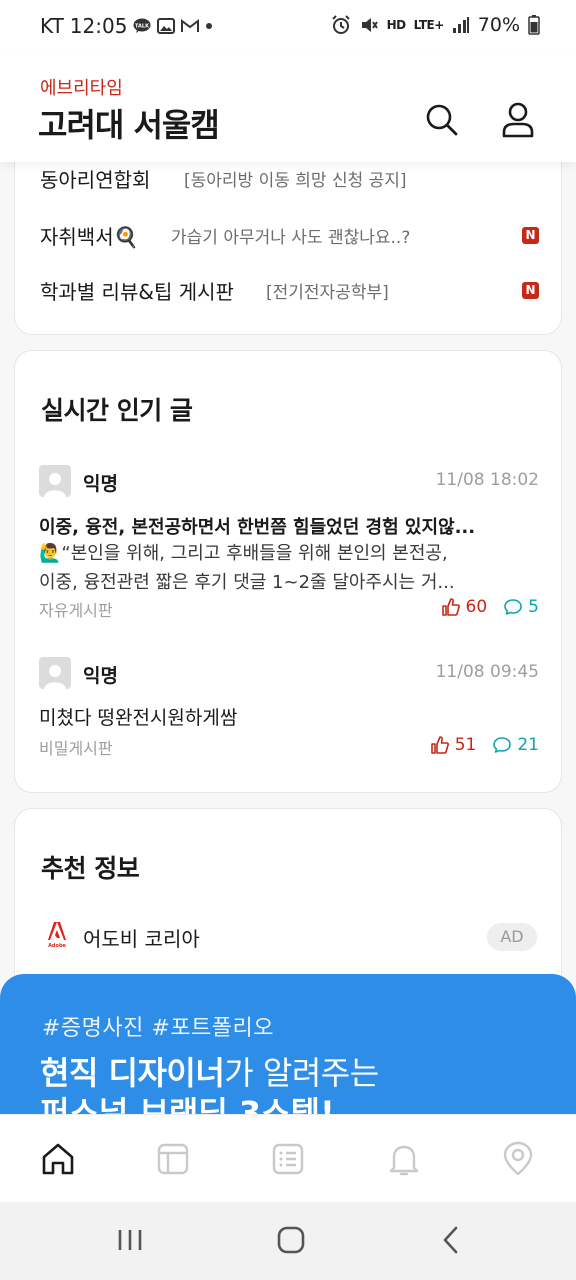 This screenshot has width=576, height=1280. I want to click on signal-icon, so click(460, 25).